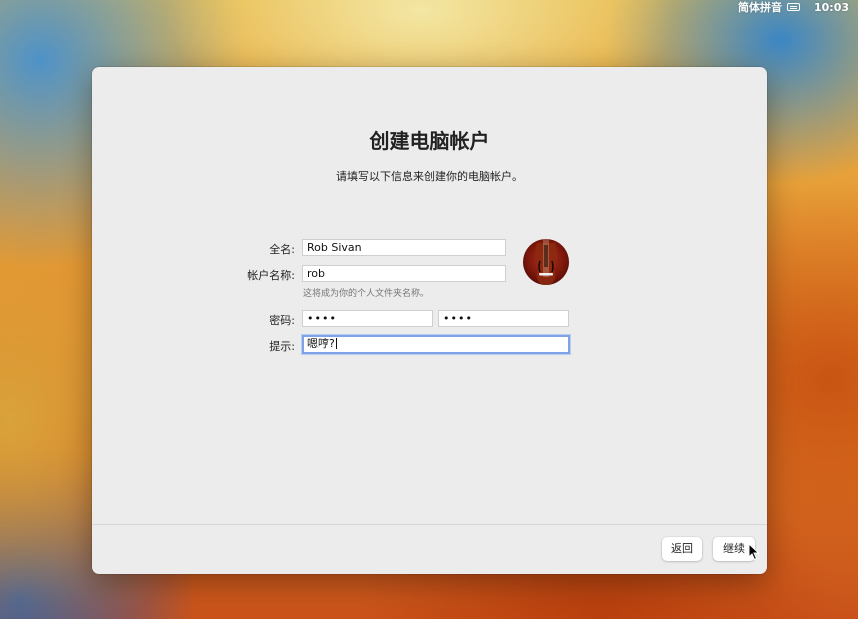  Describe the element at coordinates (336, 343) in the screenshot. I see `text-caret` at that location.